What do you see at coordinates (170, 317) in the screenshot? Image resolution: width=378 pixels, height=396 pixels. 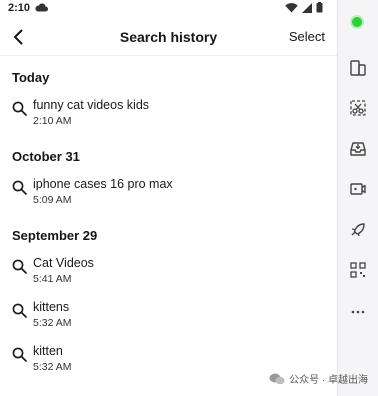 I see `history-item: kittens 5:32 AM` at bounding box center [170, 317].